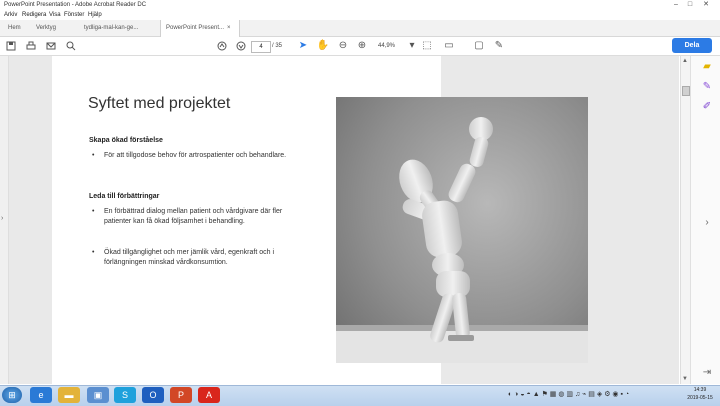  I want to click on scroll-up-icon: ▲, so click(685, 61).